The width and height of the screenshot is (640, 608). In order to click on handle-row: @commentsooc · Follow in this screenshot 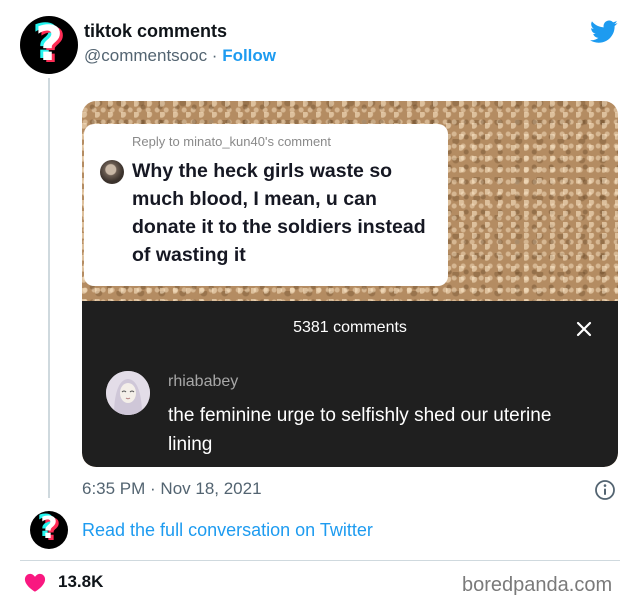, I will do `click(180, 56)`.